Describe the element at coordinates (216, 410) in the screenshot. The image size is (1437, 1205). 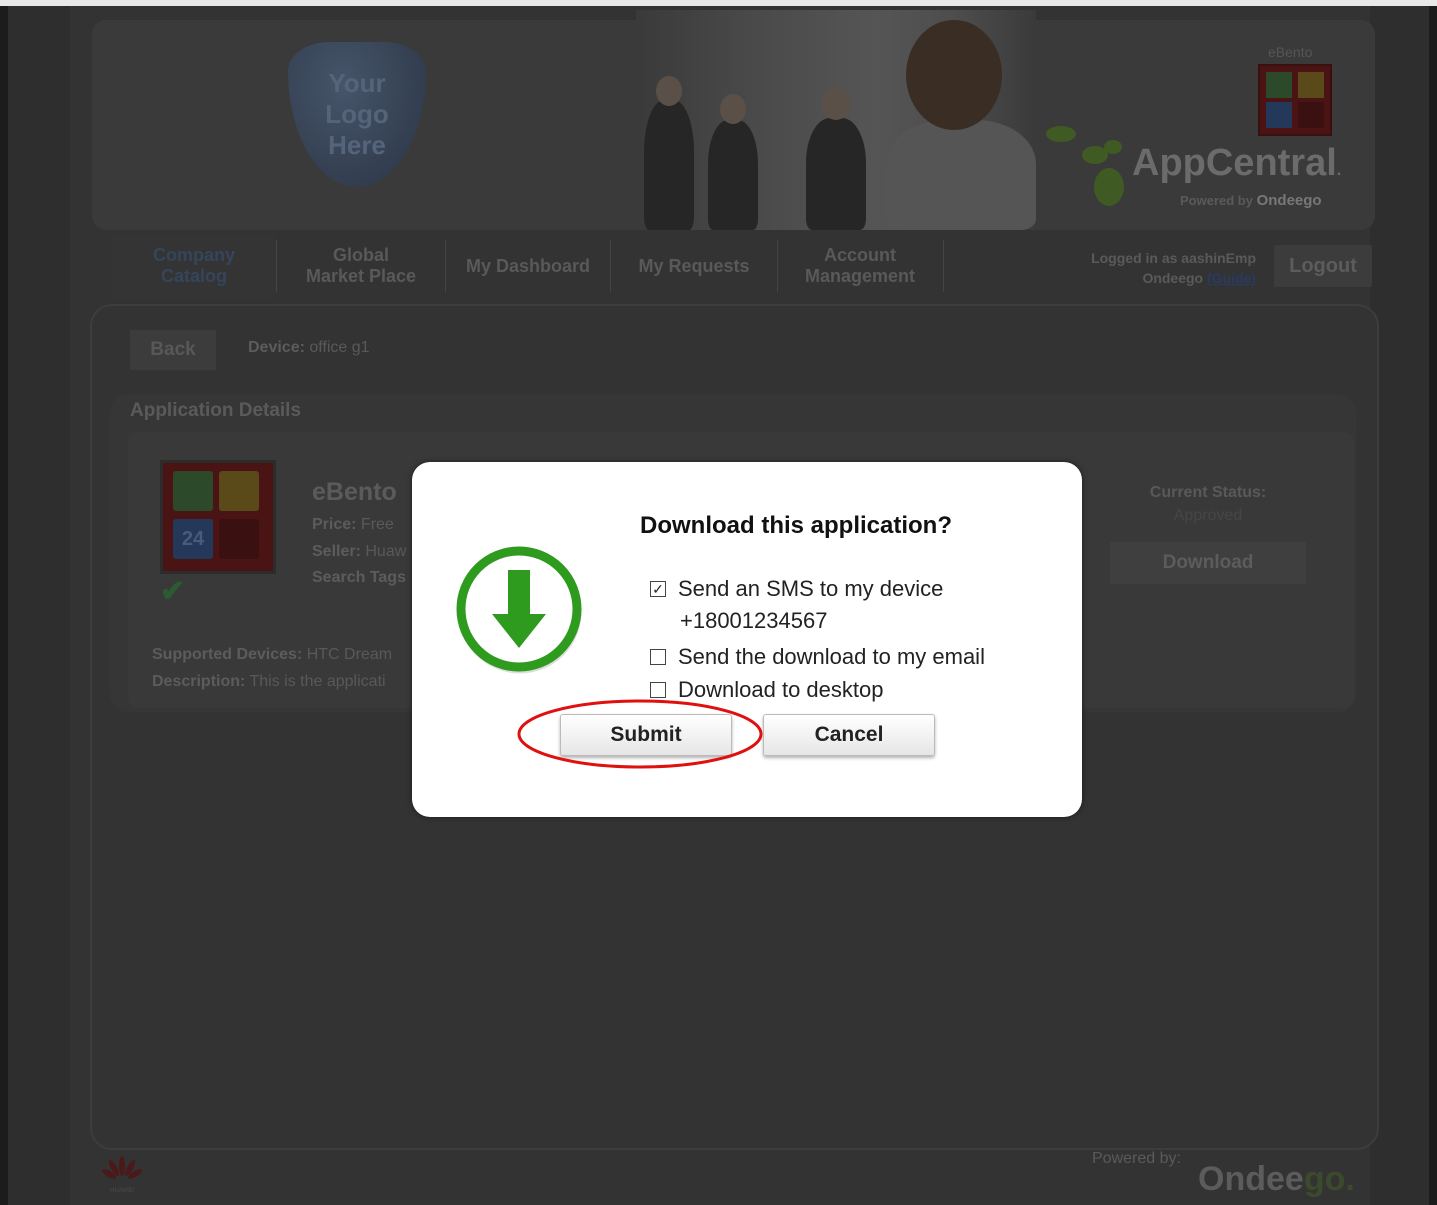
I see `section-title: Application Details` at that location.